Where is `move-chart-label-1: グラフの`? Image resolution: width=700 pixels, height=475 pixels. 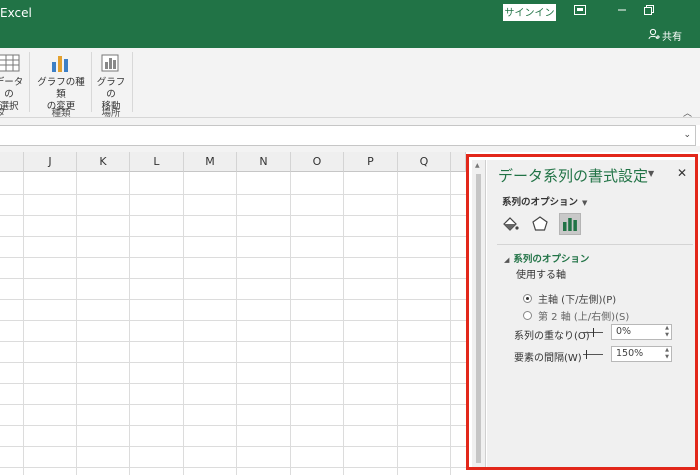 move-chart-label-1: グラフの is located at coordinates (111, 88).